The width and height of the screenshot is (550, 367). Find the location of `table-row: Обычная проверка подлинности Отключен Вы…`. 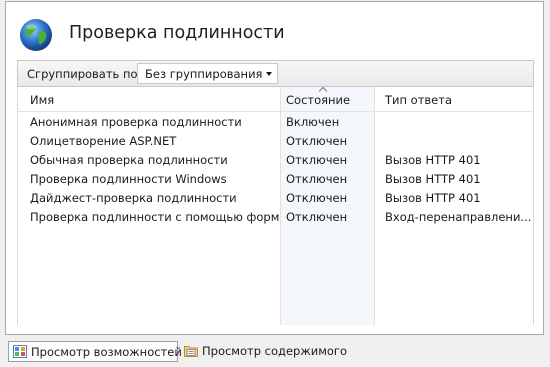

table-row: Обычная проверка подлинности Отключен Вы… is located at coordinates (275, 160).